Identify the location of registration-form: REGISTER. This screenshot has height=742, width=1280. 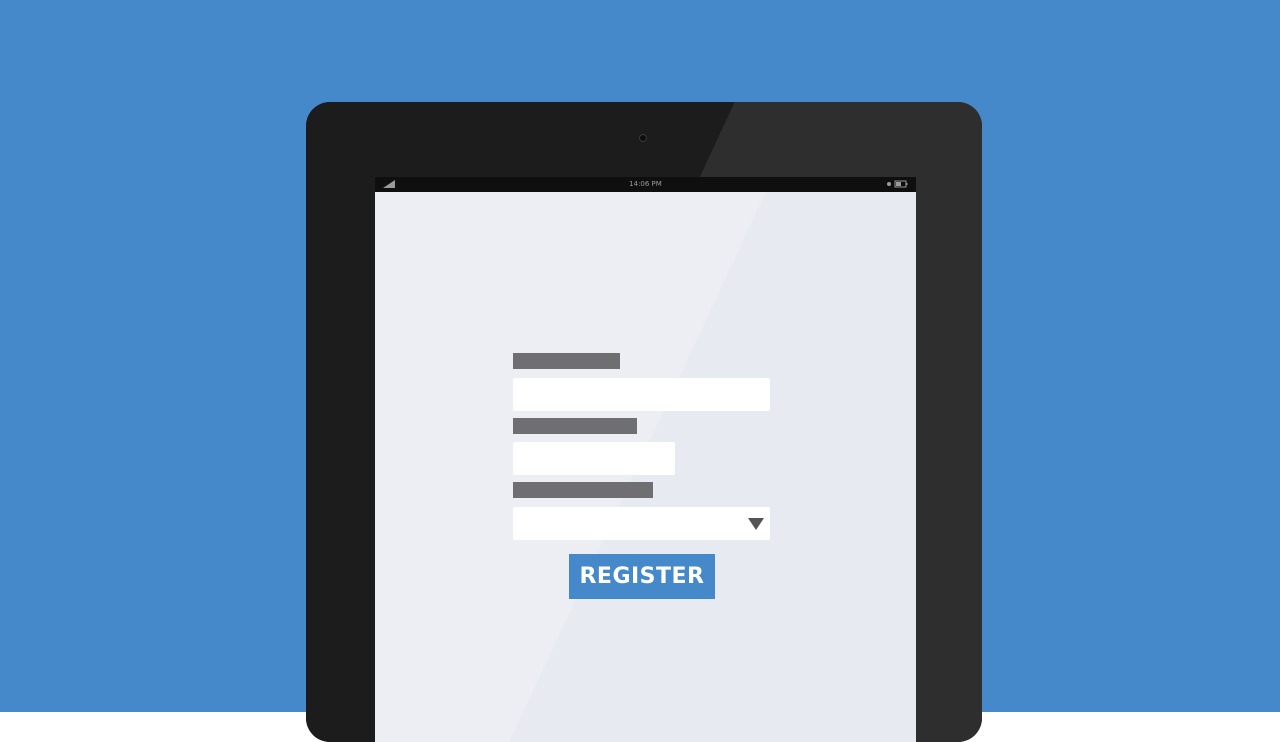
(643, 475).